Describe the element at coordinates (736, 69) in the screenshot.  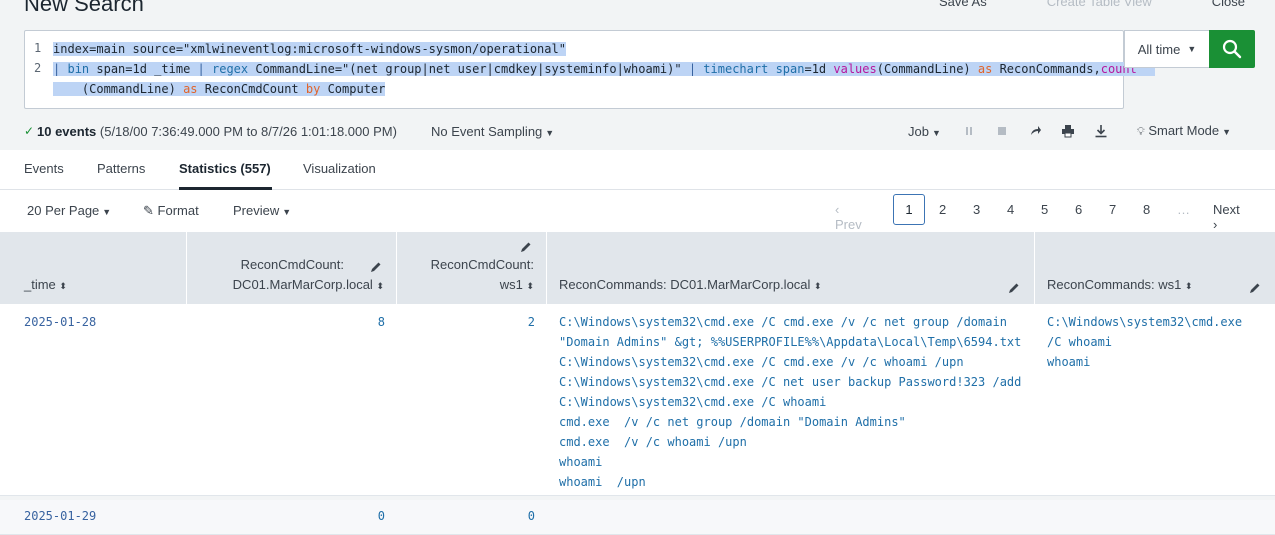
I see `timechart-command: timechart` at that location.